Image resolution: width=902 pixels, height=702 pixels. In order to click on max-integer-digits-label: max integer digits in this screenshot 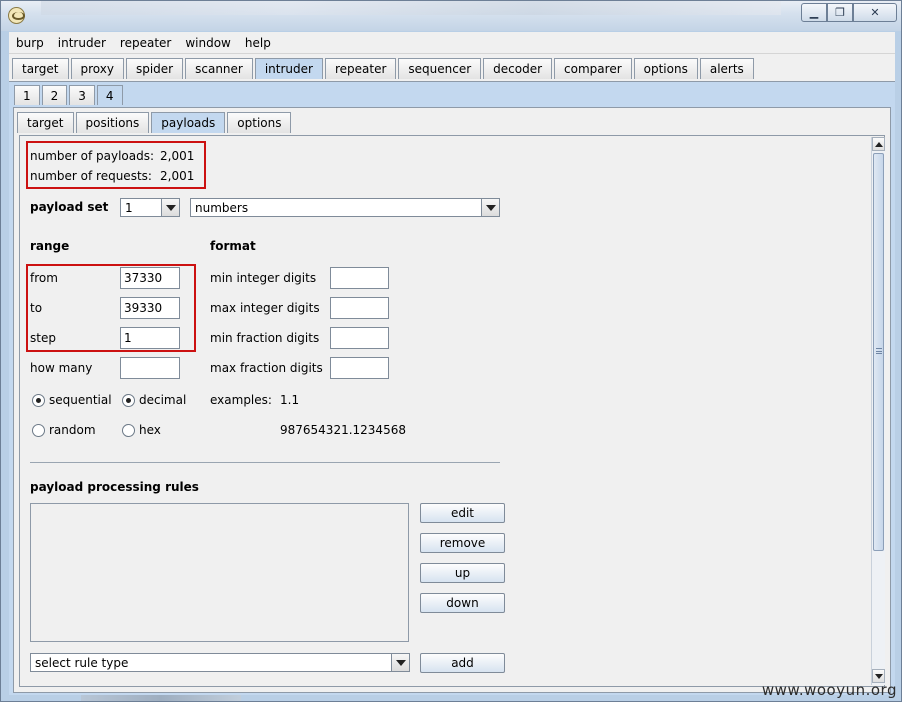, I will do `click(265, 308)`.